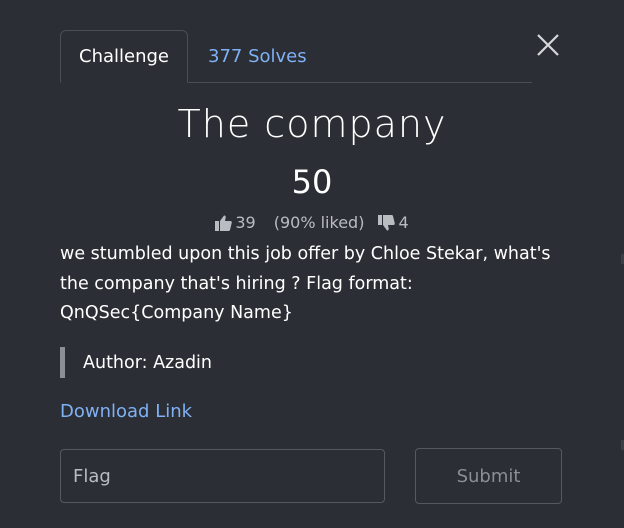 The image size is (624, 528). Describe the element at coordinates (148, 362) in the screenshot. I see `author-label: Author: Azadin` at that location.